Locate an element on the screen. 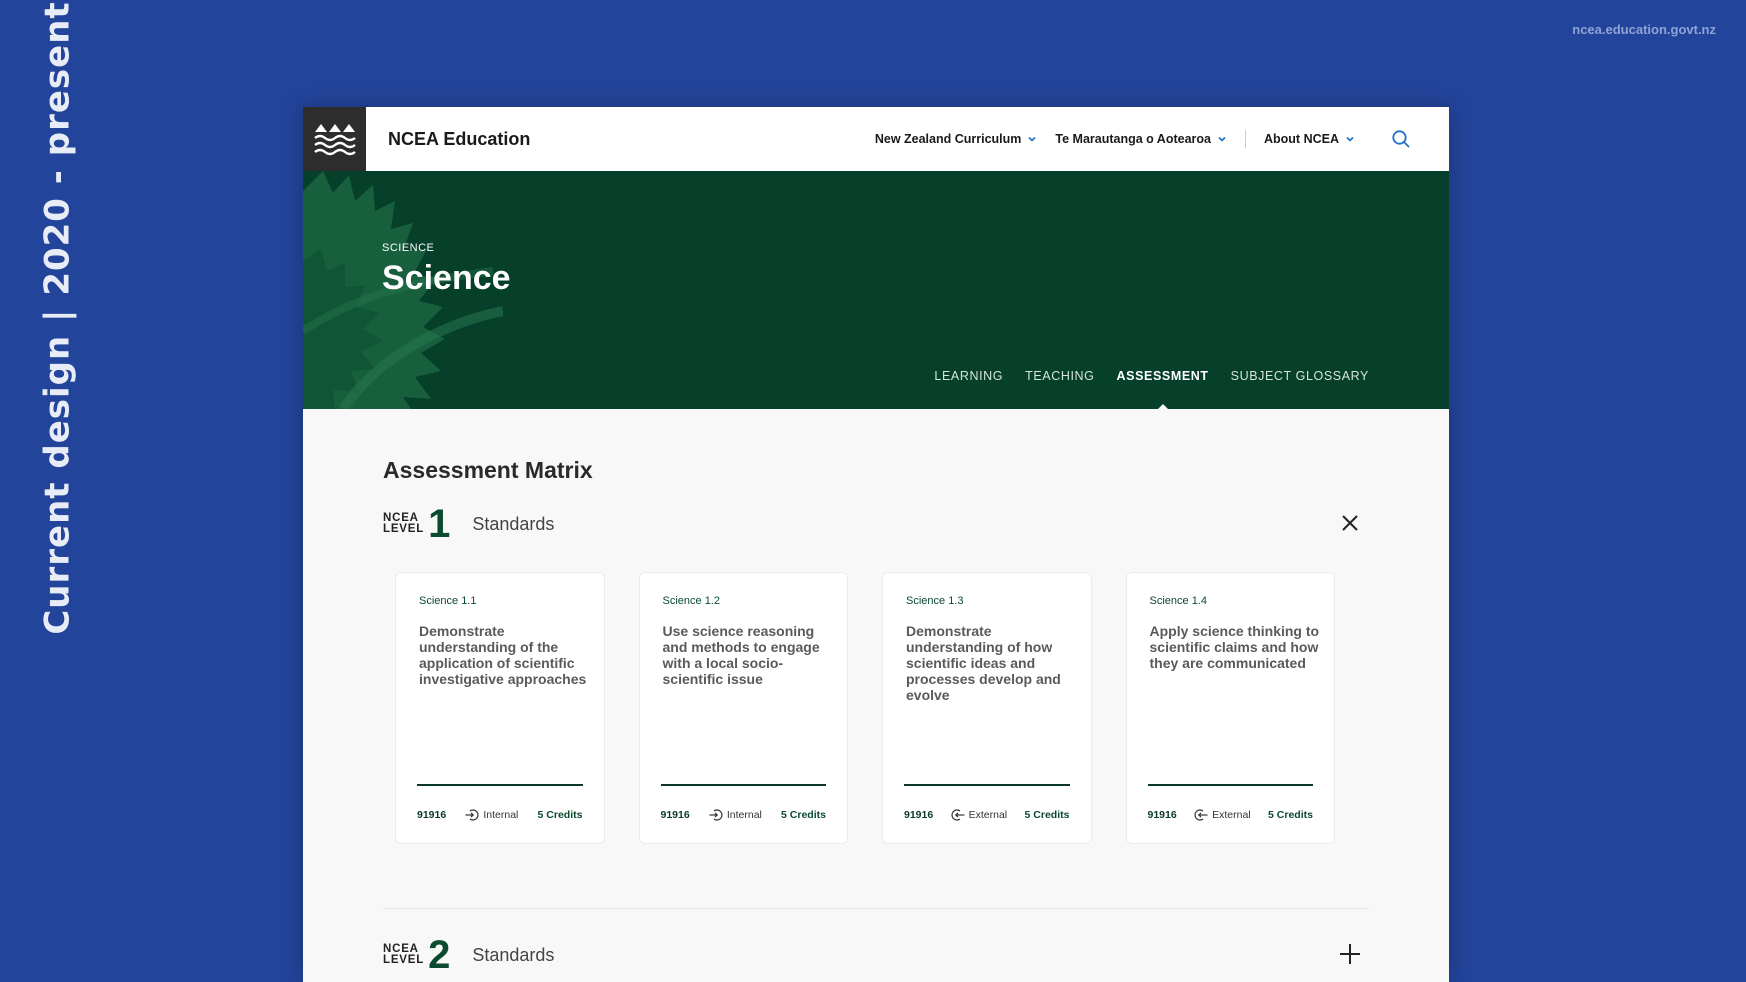  search-icon is located at coordinates (1401, 139).